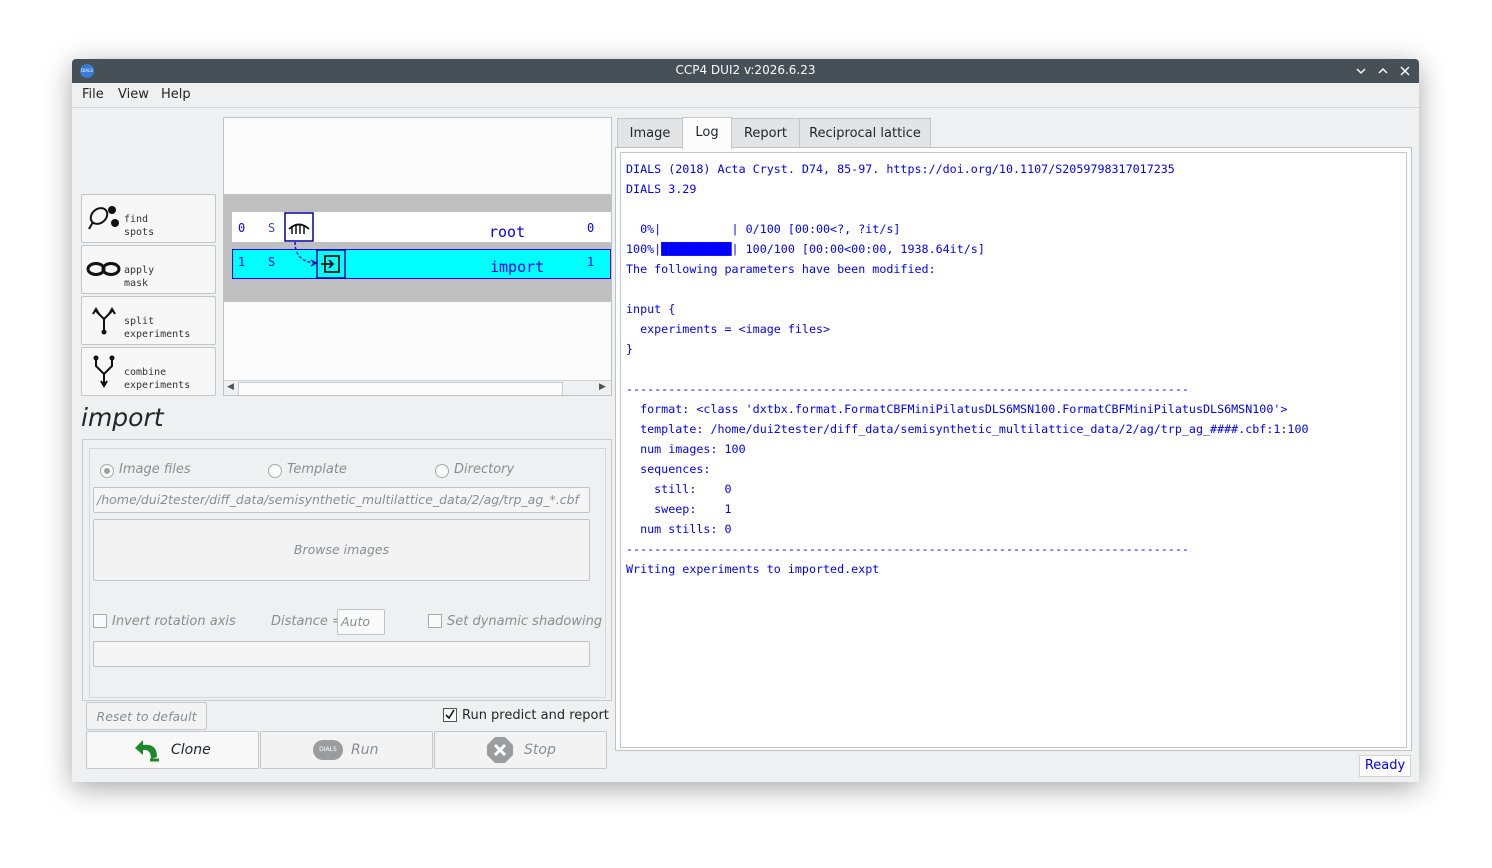 The height and width of the screenshot is (868, 1492). Describe the element at coordinates (242, 228) in the screenshot. I see `node-number: 0` at that location.